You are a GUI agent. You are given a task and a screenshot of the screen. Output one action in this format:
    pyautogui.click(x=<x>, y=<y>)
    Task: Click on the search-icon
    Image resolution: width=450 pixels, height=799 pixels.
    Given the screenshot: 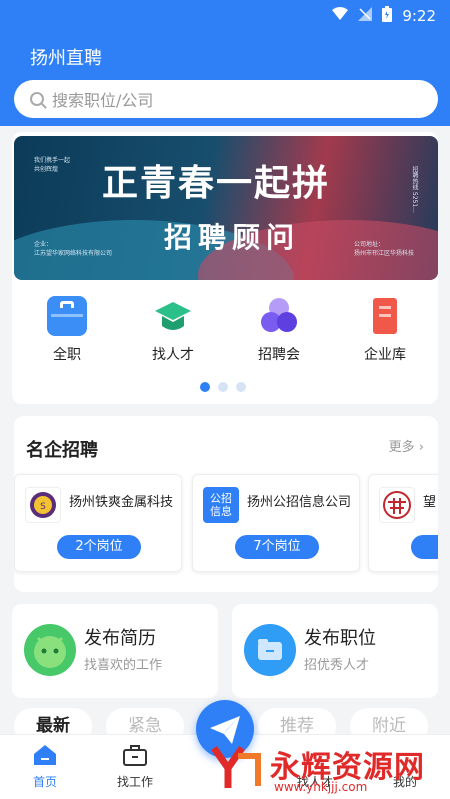 What is the action you would take?
    pyautogui.click(x=37, y=99)
    